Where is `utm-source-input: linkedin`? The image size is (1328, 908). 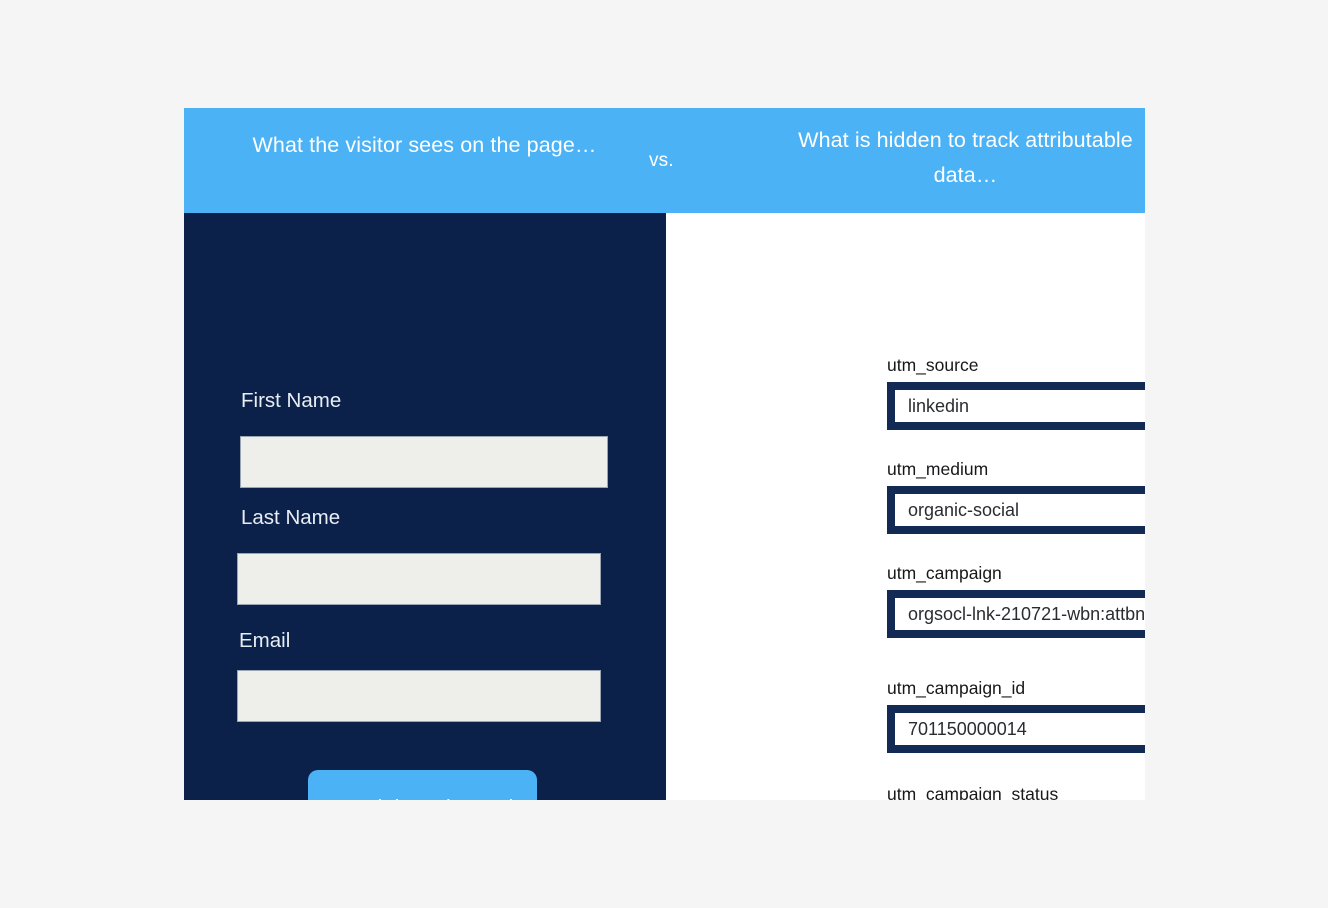
utm-source-input: linkedin is located at coordinates (1016, 406).